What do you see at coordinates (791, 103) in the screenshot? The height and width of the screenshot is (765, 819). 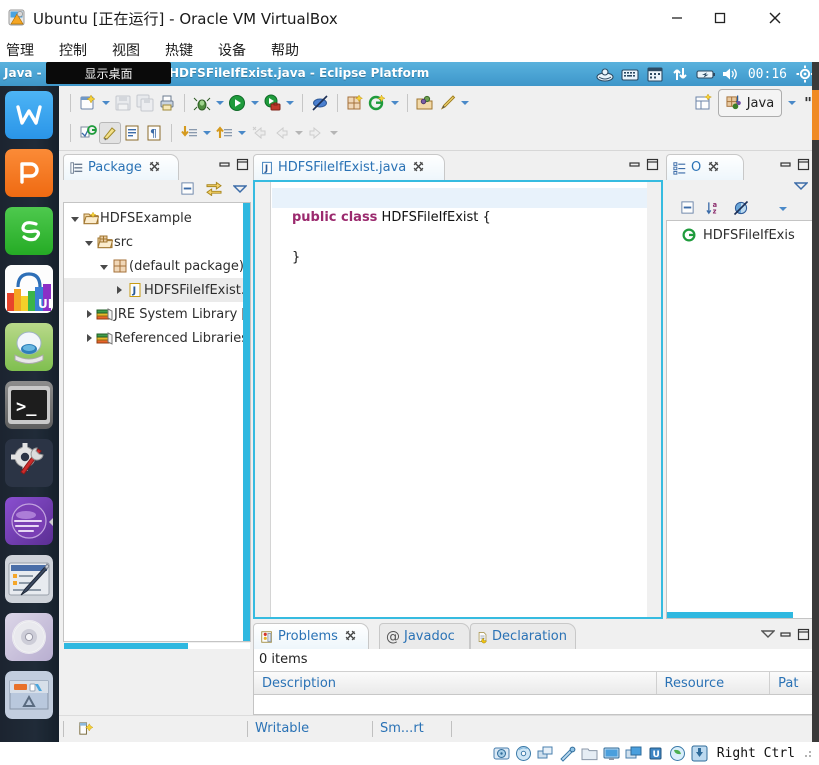 I see `perspective-dropdown` at bounding box center [791, 103].